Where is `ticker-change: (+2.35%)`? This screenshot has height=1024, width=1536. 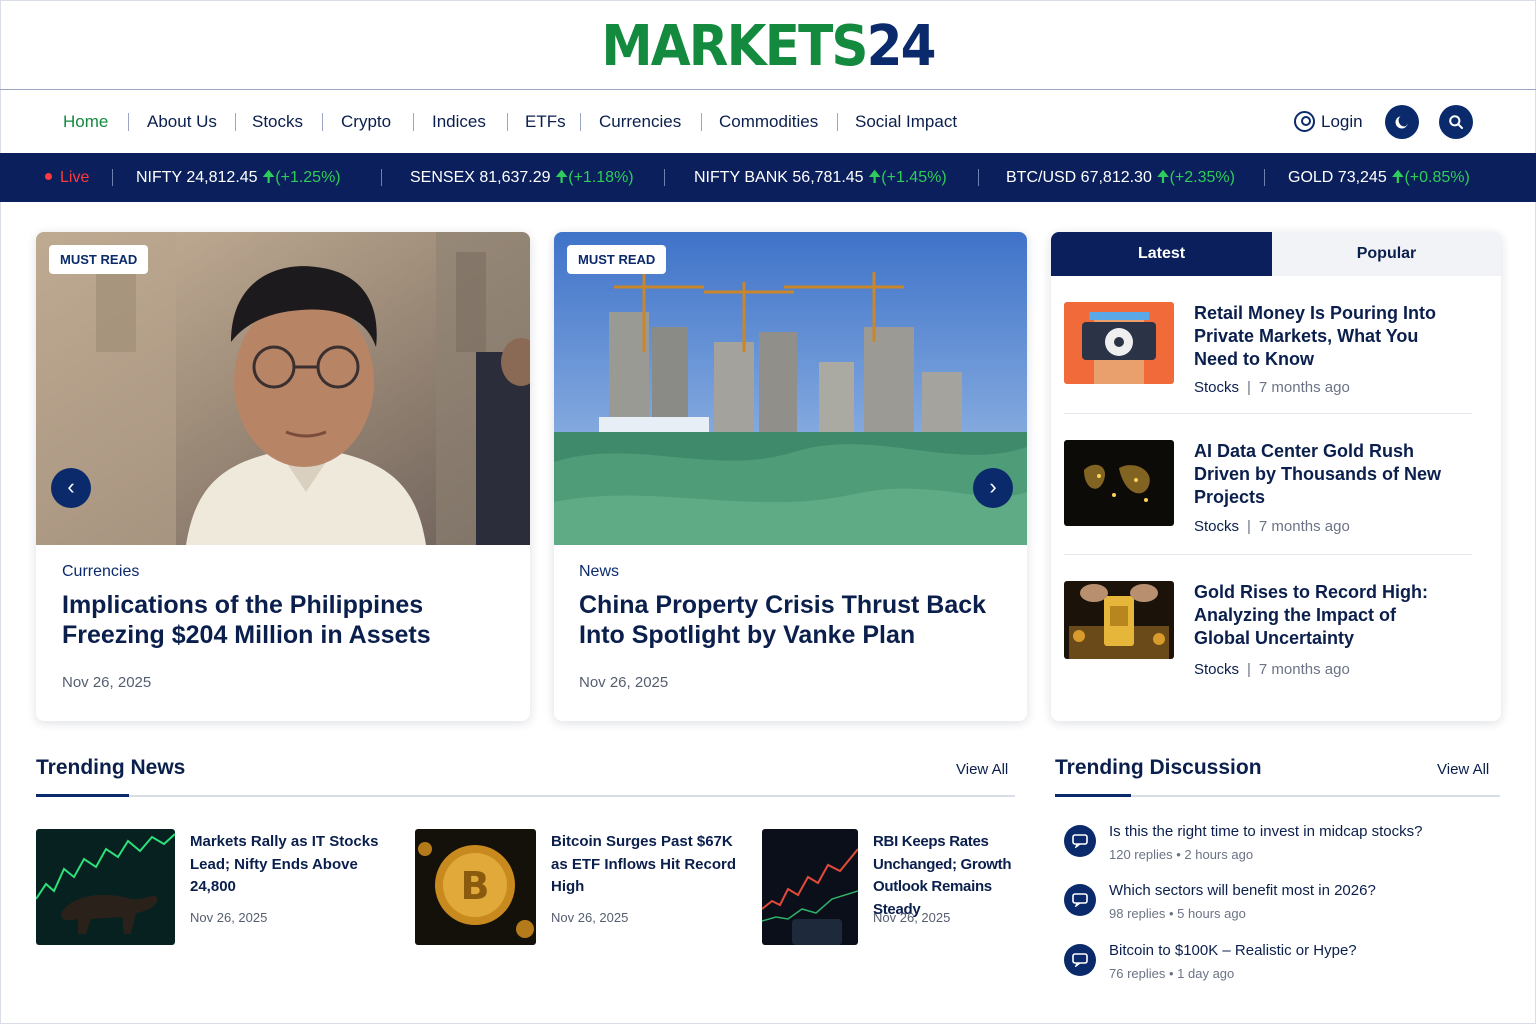
ticker-change: (+2.35%) is located at coordinates (1202, 177).